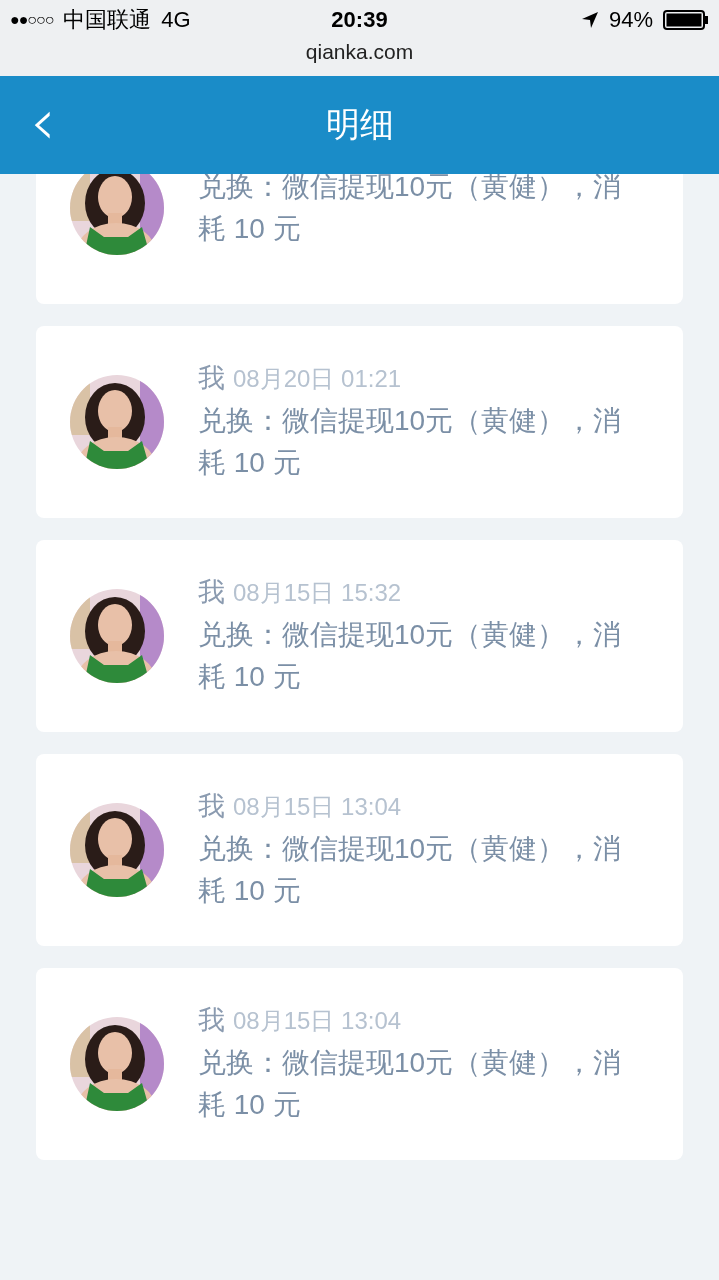 The image size is (719, 1280). What do you see at coordinates (107, 20) in the screenshot?
I see `carrier-name: 中国联通` at bounding box center [107, 20].